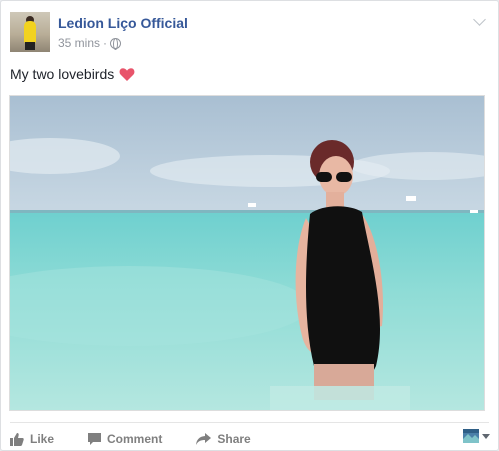 The height and width of the screenshot is (451, 499). I want to click on post-text: My two lovebirds, so click(72, 74).